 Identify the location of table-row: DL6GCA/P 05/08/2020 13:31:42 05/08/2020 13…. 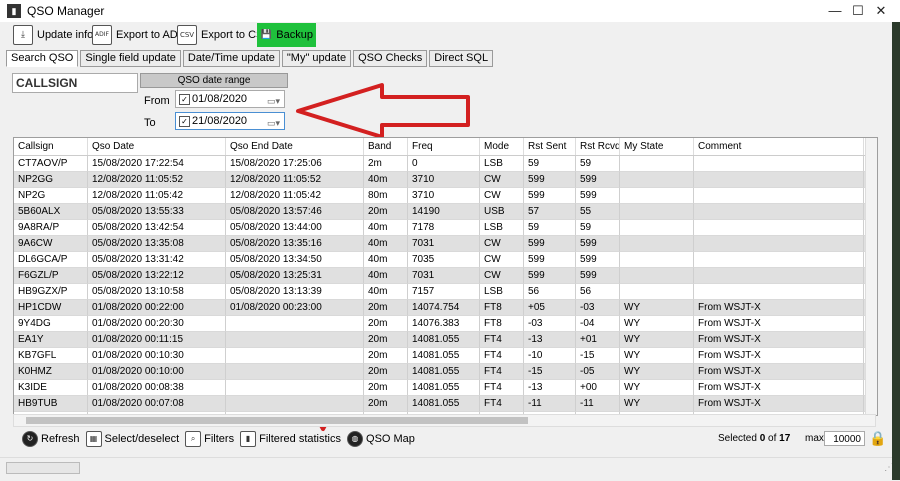
(445, 260).